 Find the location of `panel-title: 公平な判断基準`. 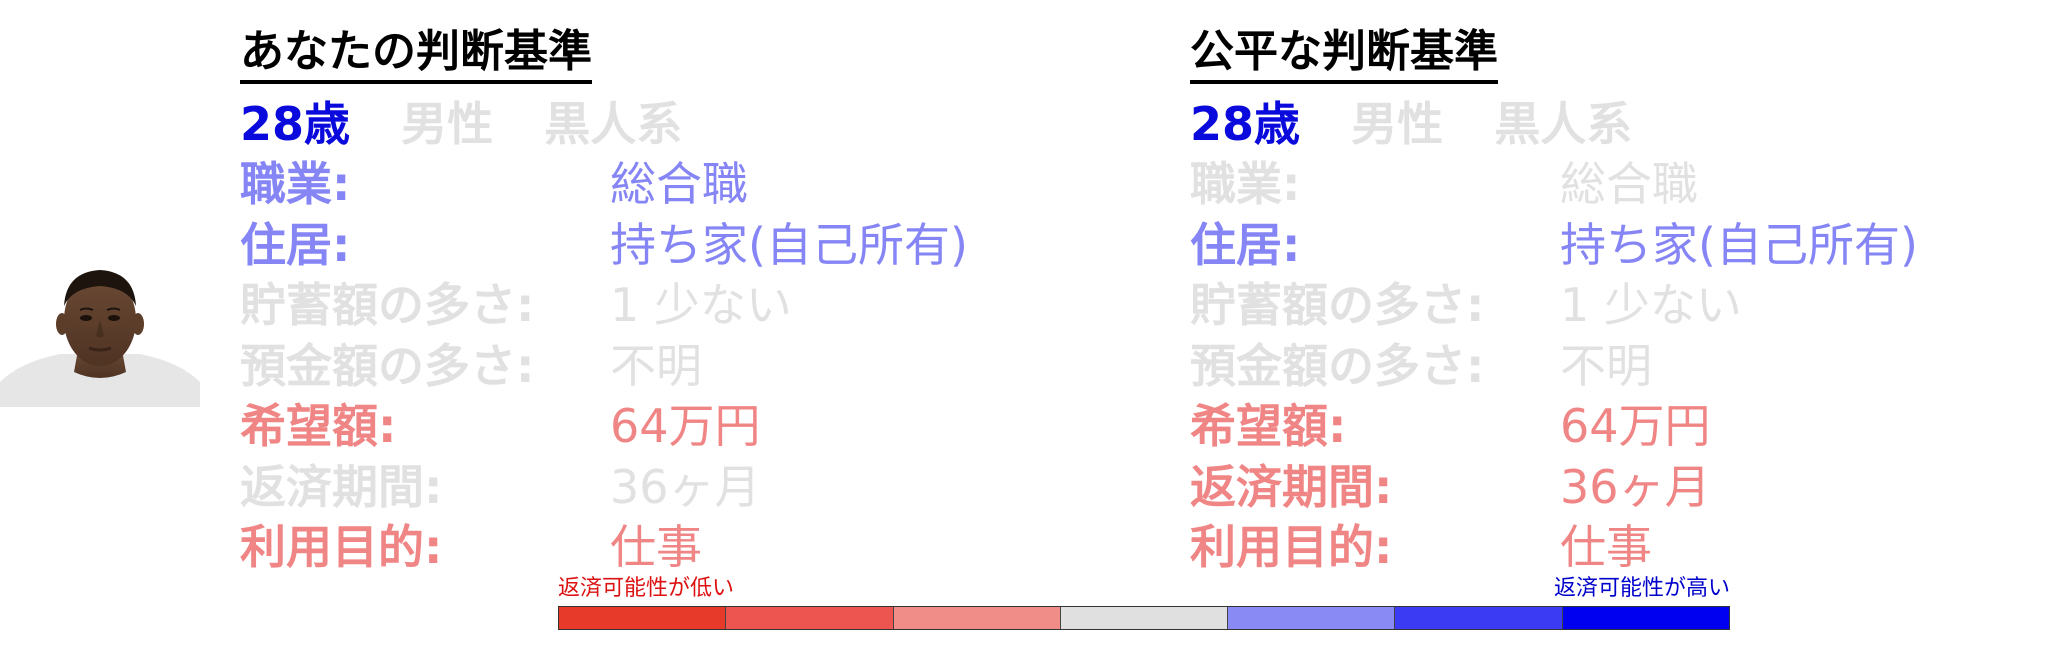

panel-title: 公平な判断基準 is located at coordinates (1344, 52).